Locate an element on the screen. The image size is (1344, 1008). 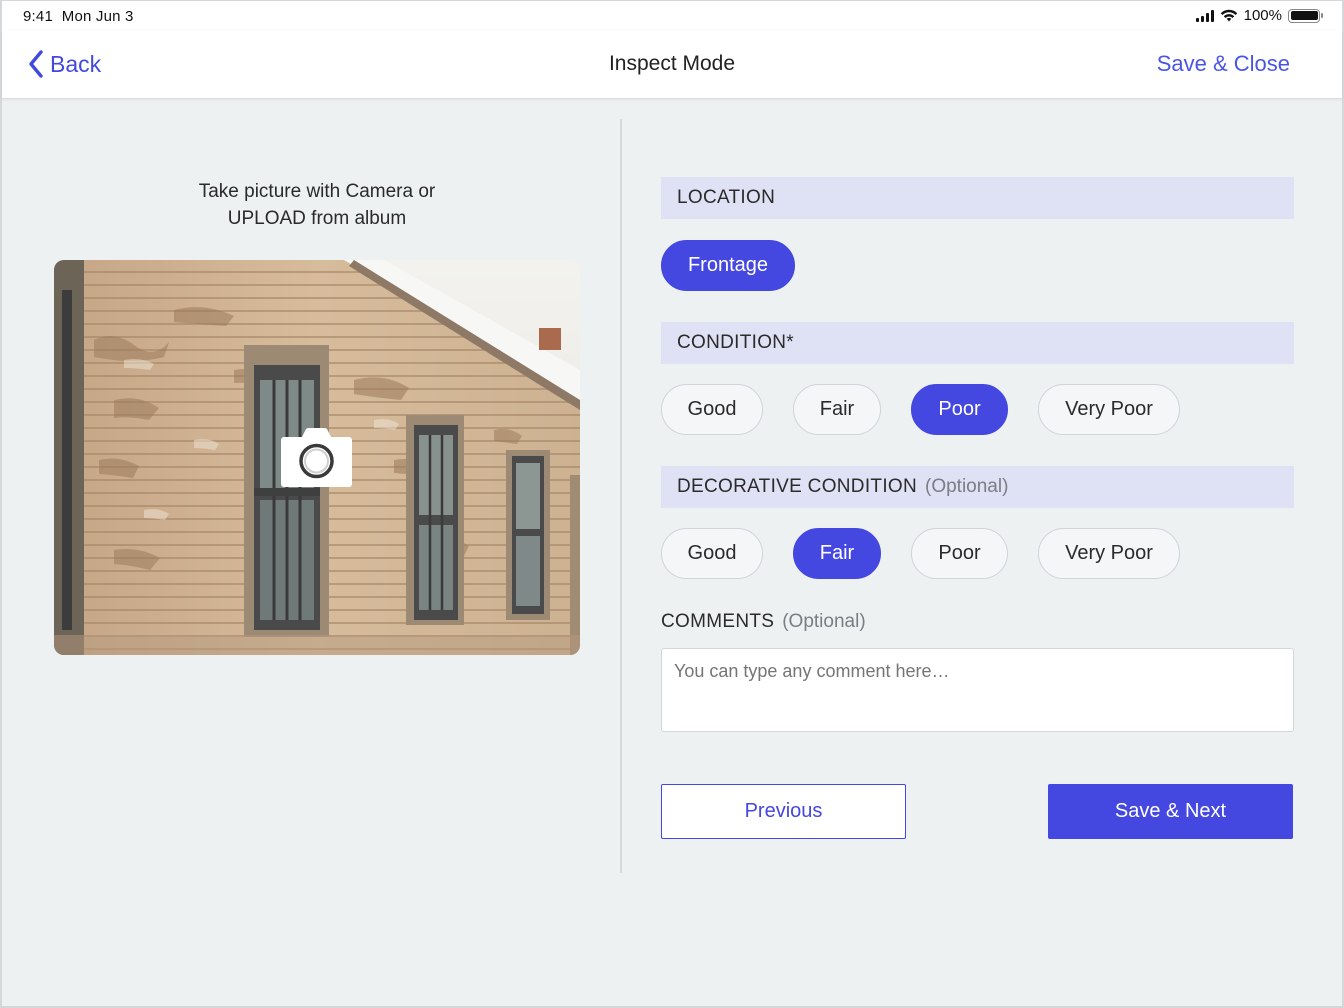
decorative-option-good: Good is located at coordinates (712, 553).